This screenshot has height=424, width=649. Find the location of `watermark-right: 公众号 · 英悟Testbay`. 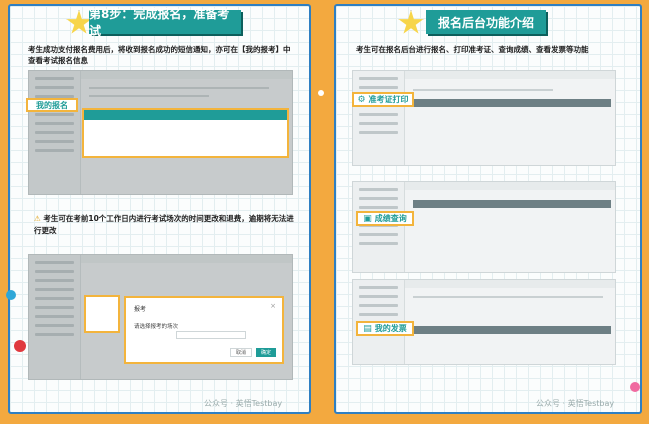

watermark-right: 公众号 · 英悟Testbay is located at coordinates (575, 403).